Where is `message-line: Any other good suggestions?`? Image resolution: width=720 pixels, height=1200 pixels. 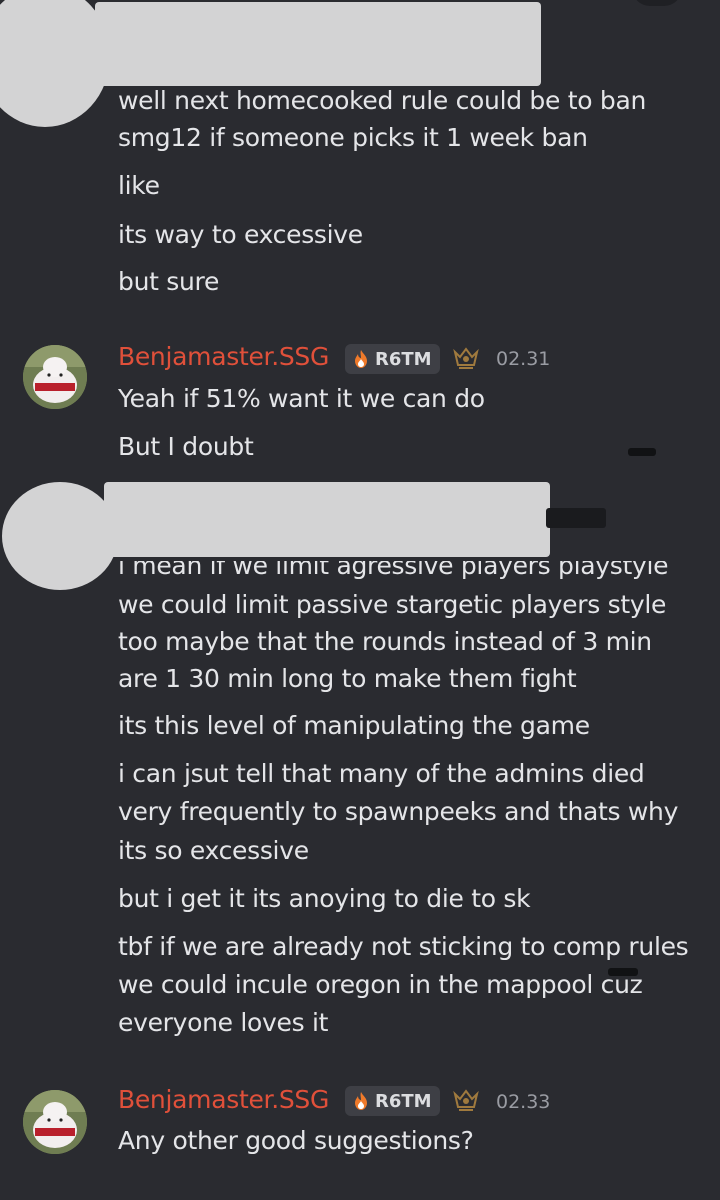
message-line: Any other good suggestions? is located at coordinates (296, 1140).